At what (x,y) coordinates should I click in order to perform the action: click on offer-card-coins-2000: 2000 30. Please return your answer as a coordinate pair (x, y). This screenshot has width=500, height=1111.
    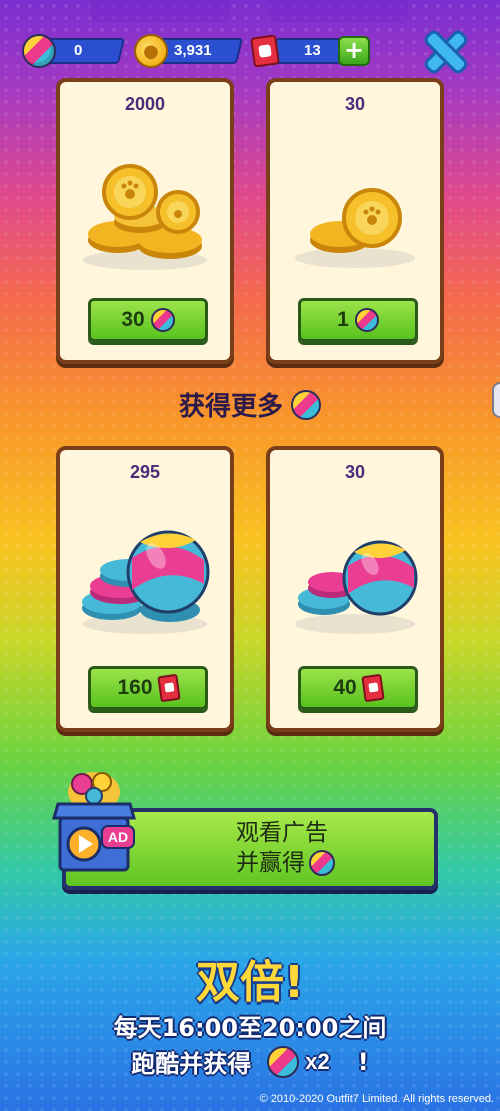
    Looking at the image, I should click on (145, 221).